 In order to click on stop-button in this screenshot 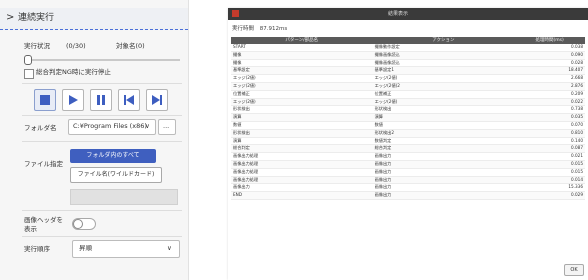, I will do `click(45, 100)`.